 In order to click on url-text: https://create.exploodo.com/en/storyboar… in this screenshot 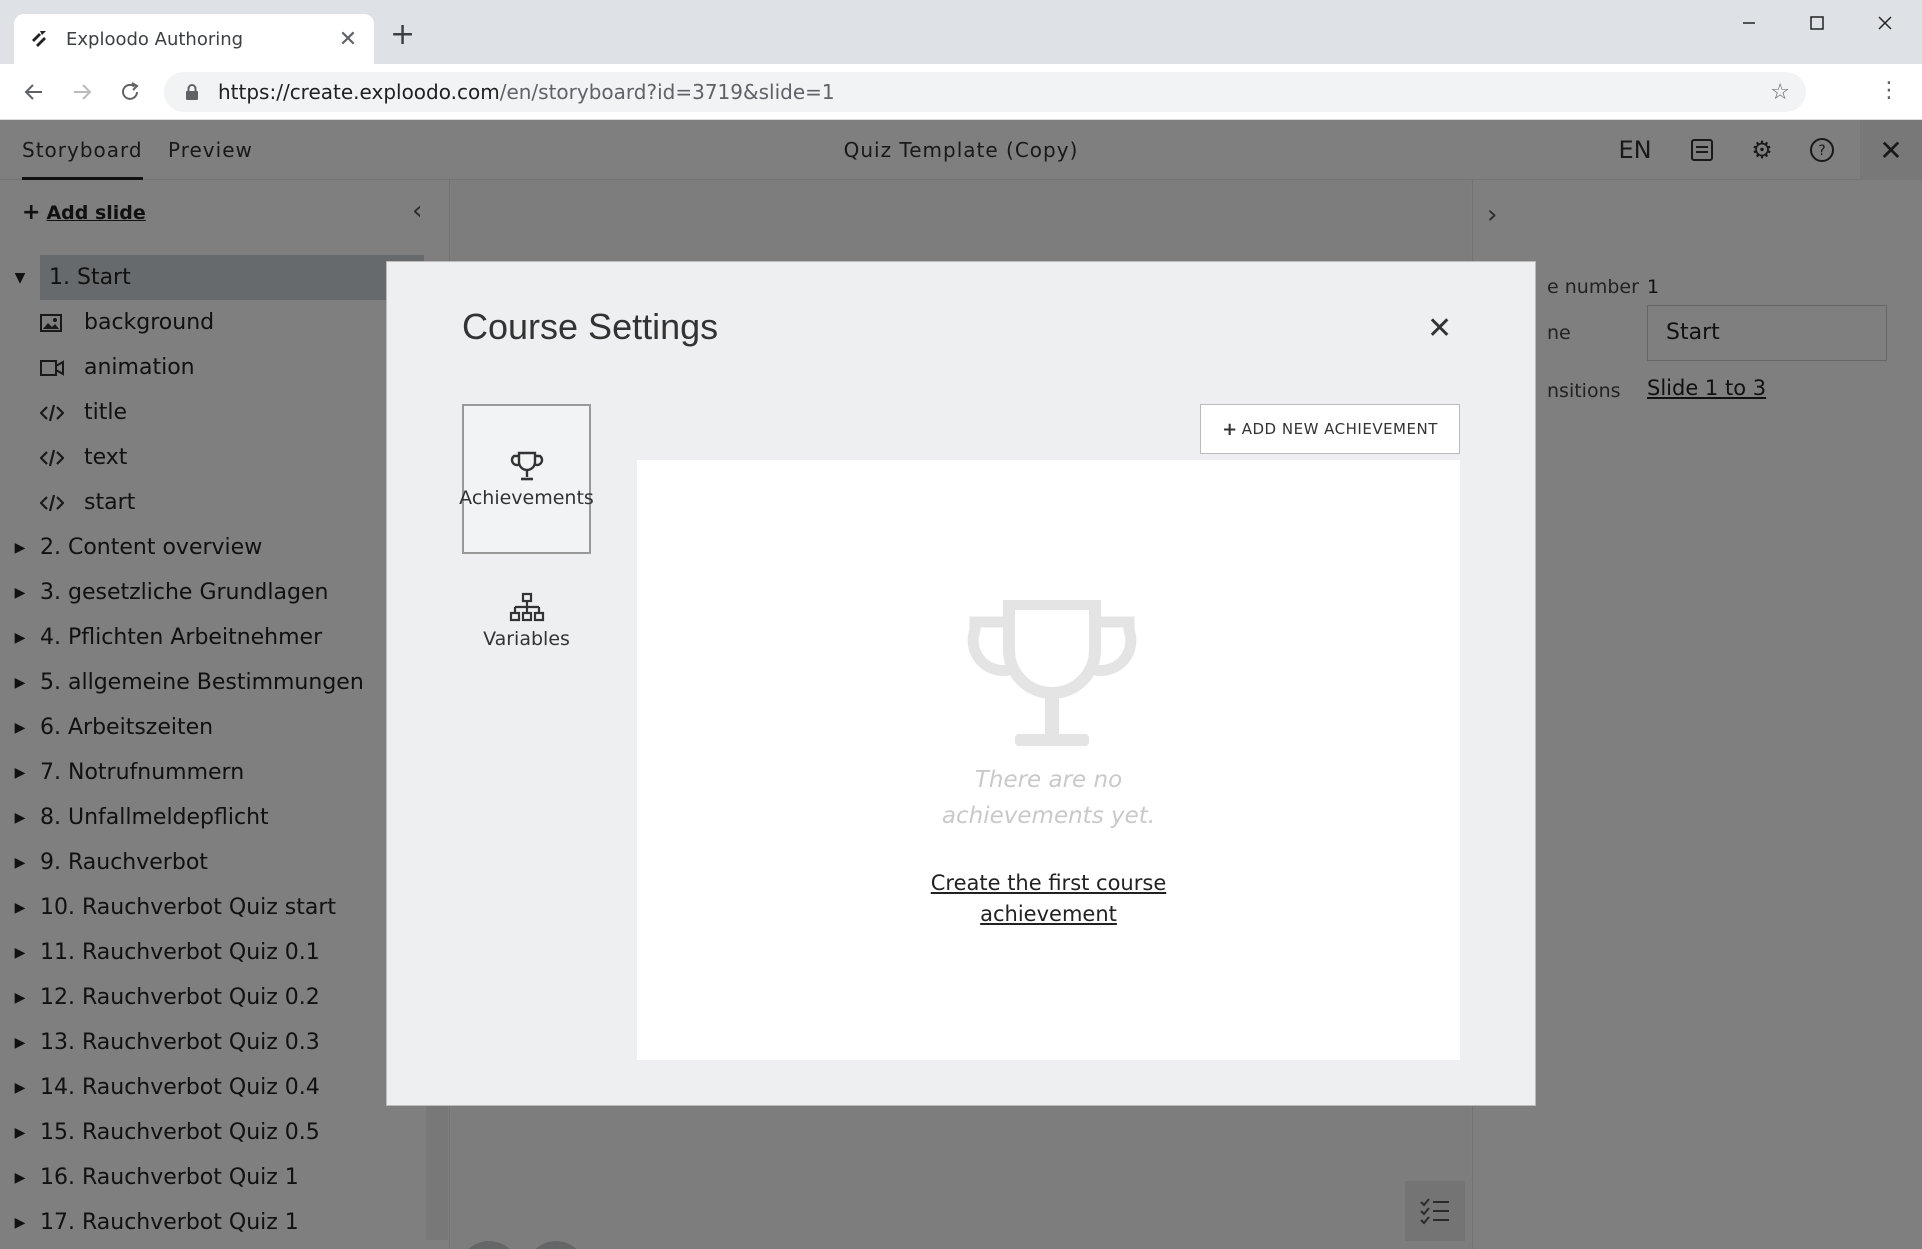, I will do `click(526, 92)`.